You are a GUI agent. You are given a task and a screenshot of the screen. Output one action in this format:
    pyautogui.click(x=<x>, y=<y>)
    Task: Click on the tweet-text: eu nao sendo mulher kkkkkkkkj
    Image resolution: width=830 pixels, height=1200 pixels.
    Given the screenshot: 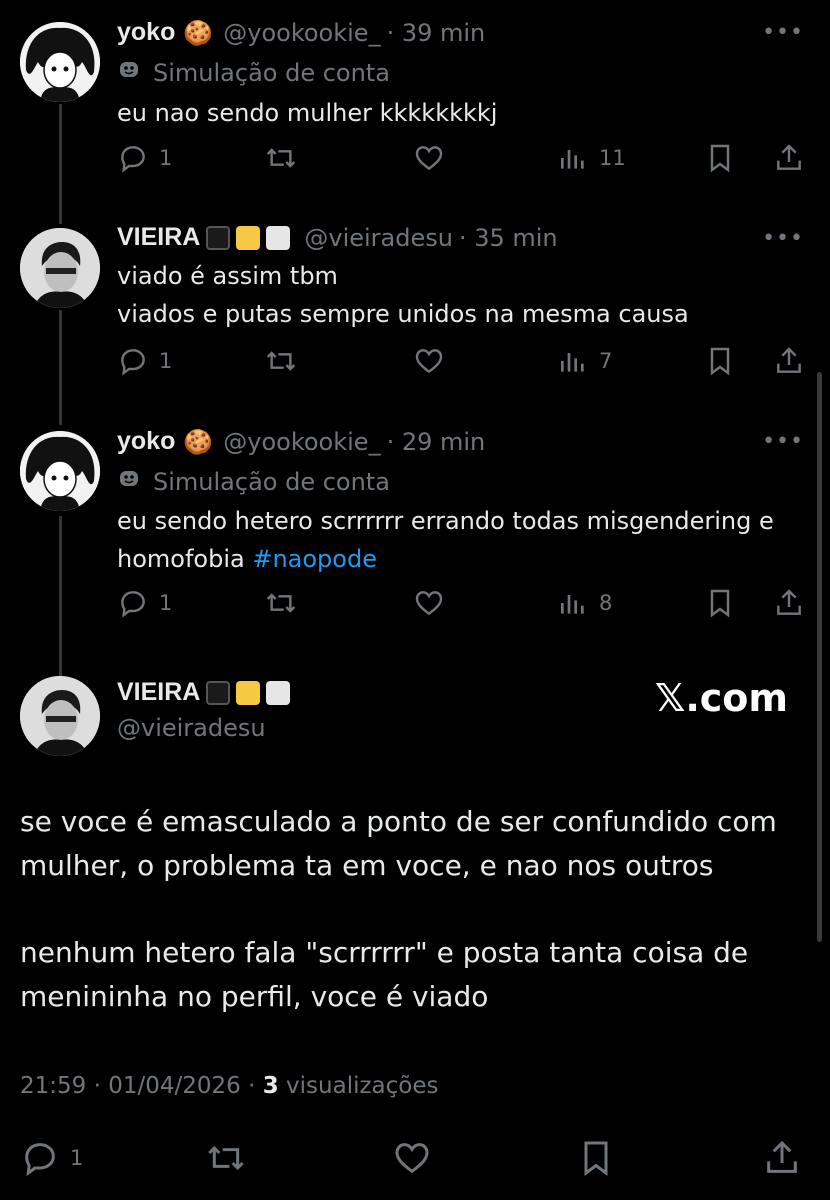 What is the action you would take?
    pyautogui.click(x=307, y=113)
    